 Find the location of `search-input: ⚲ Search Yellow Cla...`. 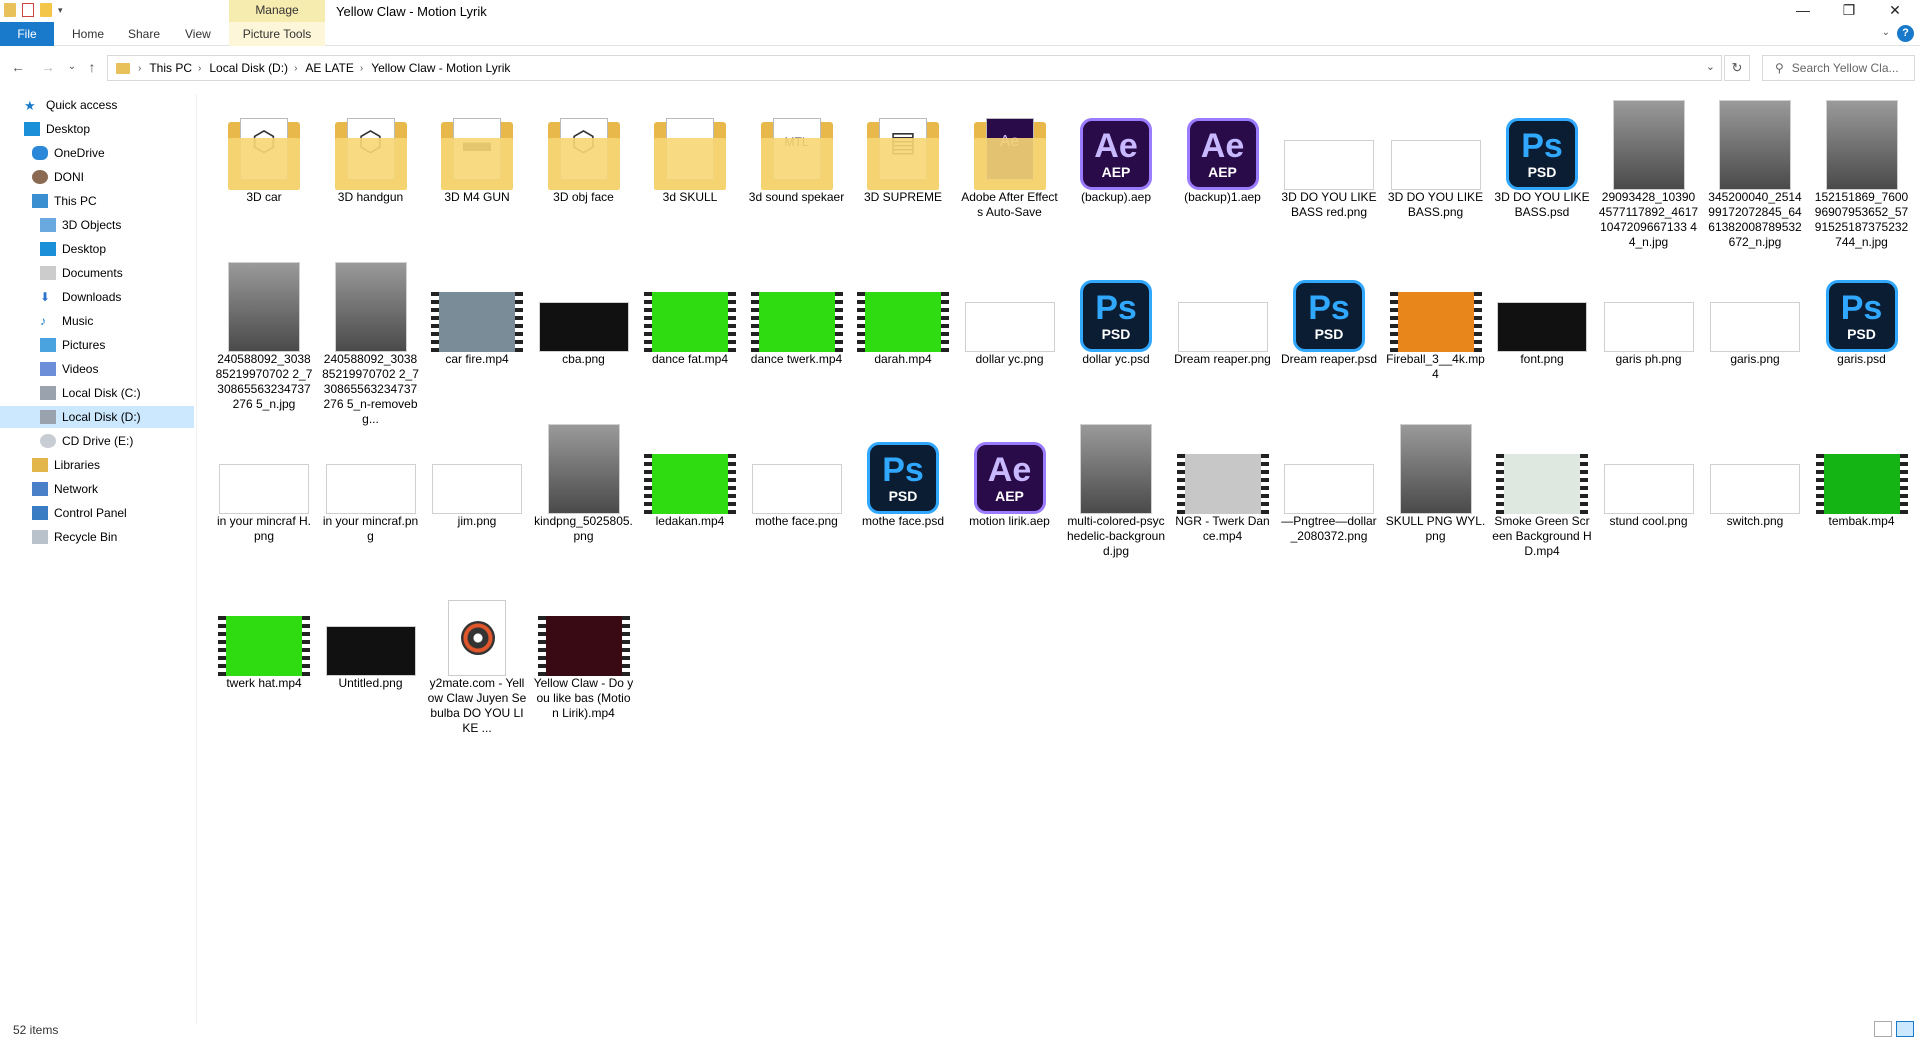

search-input: ⚲ Search Yellow Cla... is located at coordinates (1838, 68).